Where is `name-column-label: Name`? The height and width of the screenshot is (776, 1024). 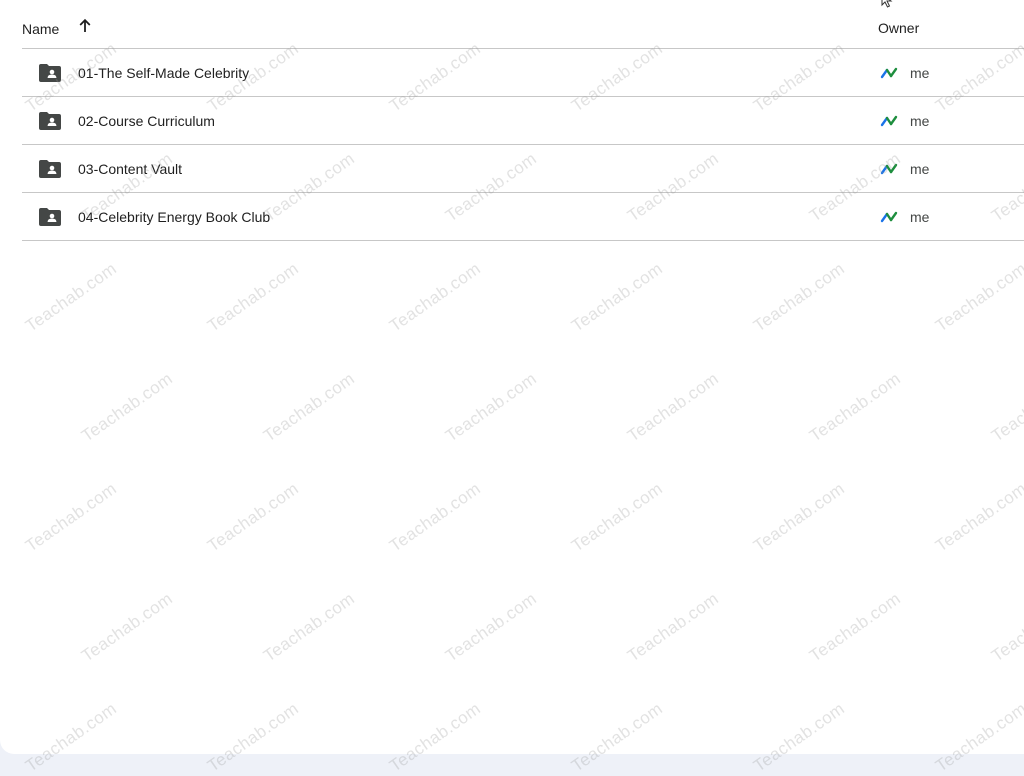
name-column-label: Name is located at coordinates (41, 29).